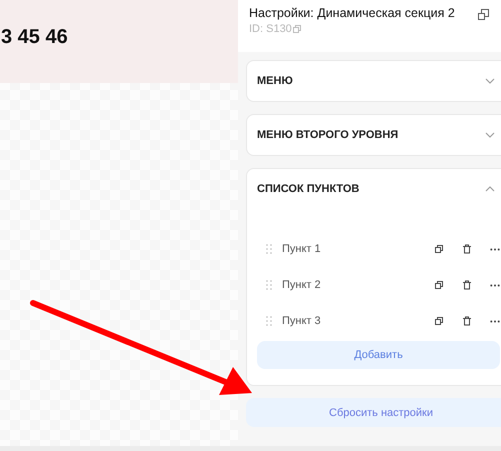  What do you see at coordinates (483, 14) in the screenshot?
I see `detach-icon` at bounding box center [483, 14].